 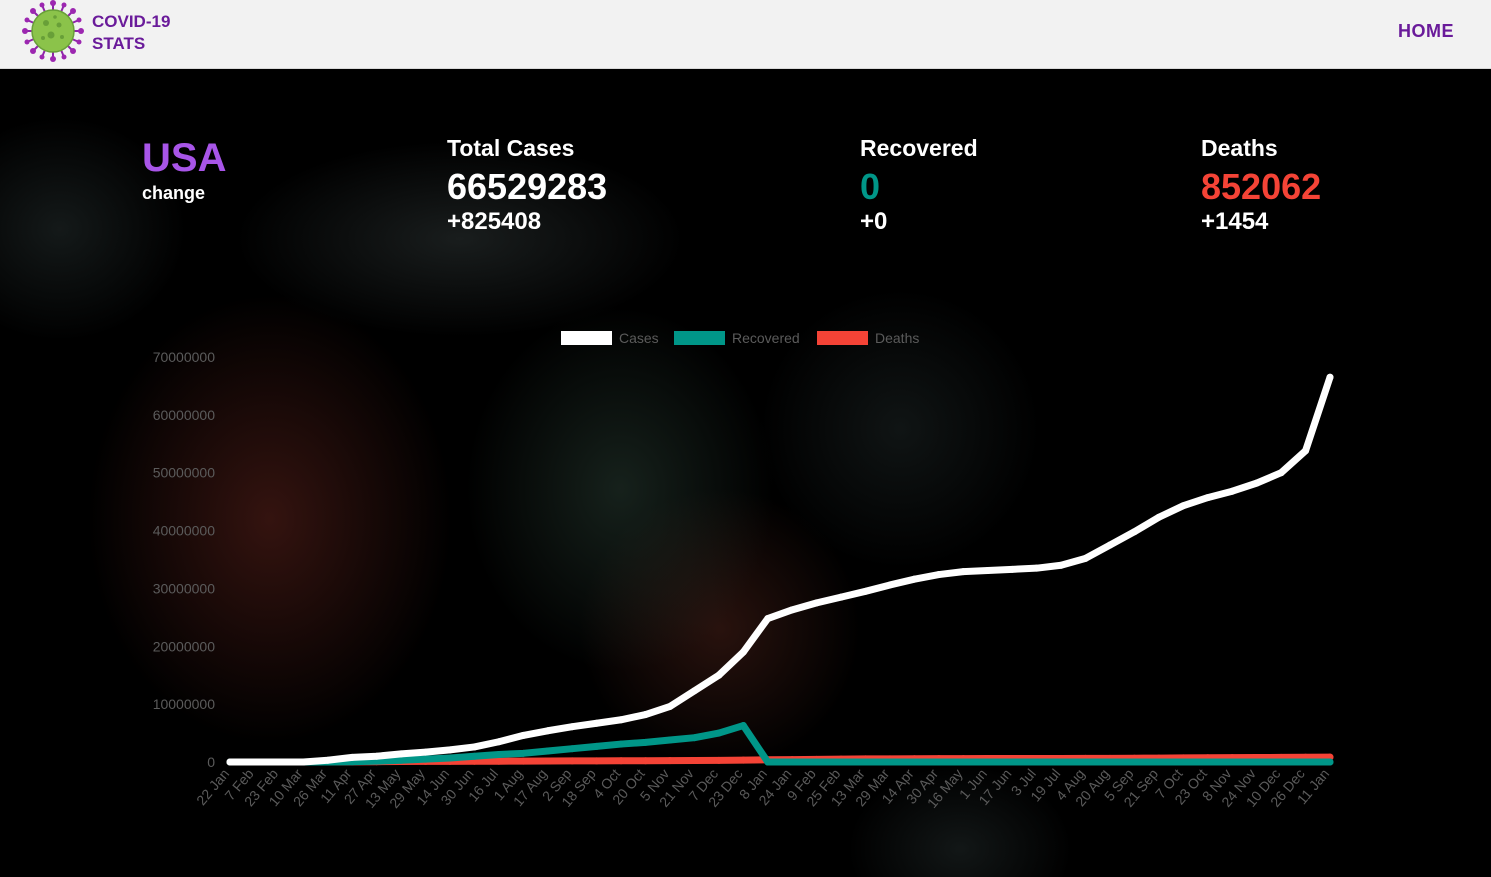 I want to click on legend-swatch-deaths, so click(x=842, y=338).